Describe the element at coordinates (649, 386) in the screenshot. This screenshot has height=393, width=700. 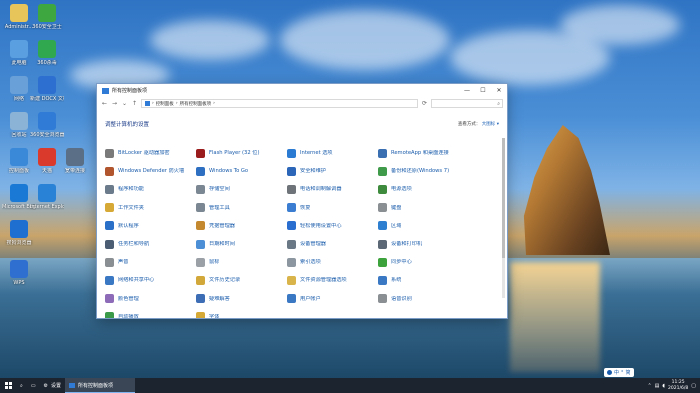
I see `chevron-up-icon: ⌃` at that location.